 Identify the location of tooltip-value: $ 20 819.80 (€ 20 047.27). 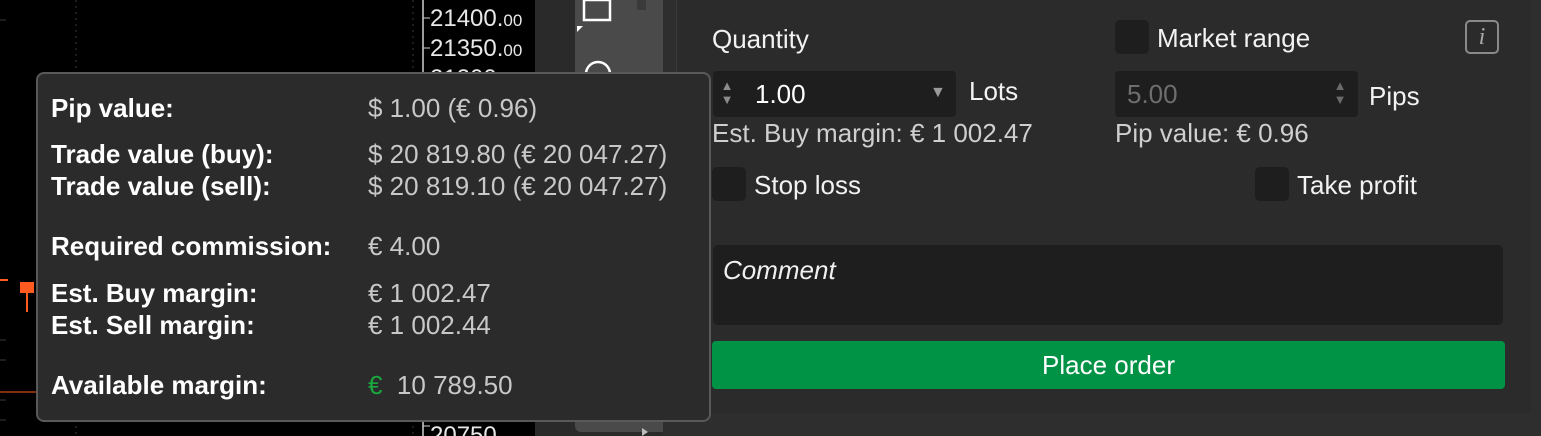
(518, 154).